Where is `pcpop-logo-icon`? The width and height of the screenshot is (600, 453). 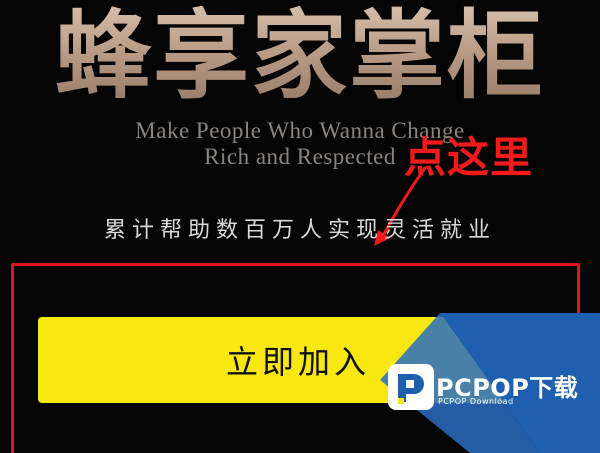
pcpop-logo-icon is located at coordinates (411, 387).